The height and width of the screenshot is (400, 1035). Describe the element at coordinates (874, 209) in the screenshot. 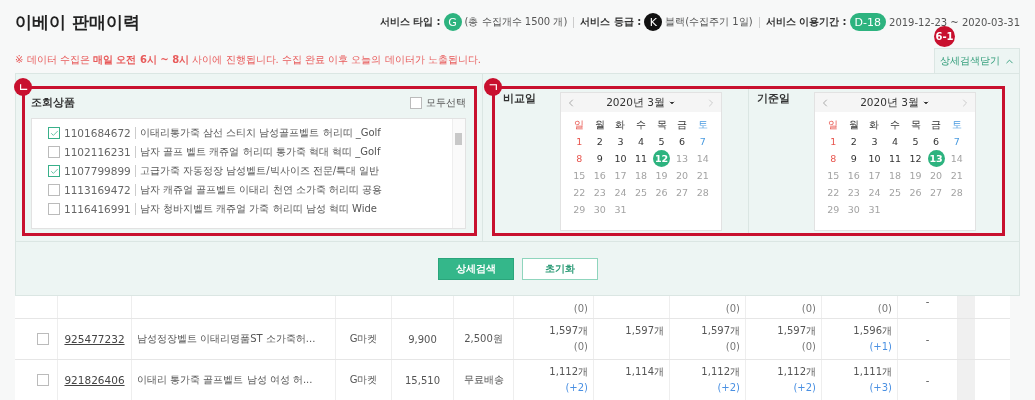

I see `calendar-day: 31` at that location.